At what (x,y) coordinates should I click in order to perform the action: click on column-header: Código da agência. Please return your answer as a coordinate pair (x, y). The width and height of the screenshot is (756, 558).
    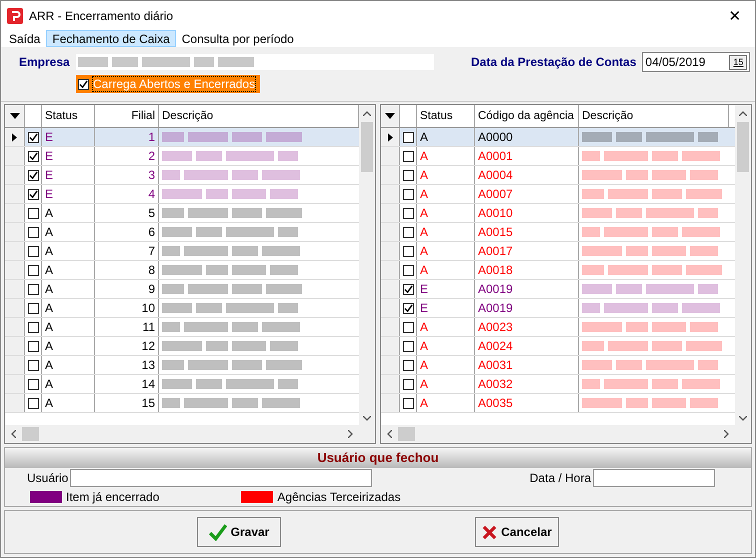
    Looking at the image, I should click on (527, 116).